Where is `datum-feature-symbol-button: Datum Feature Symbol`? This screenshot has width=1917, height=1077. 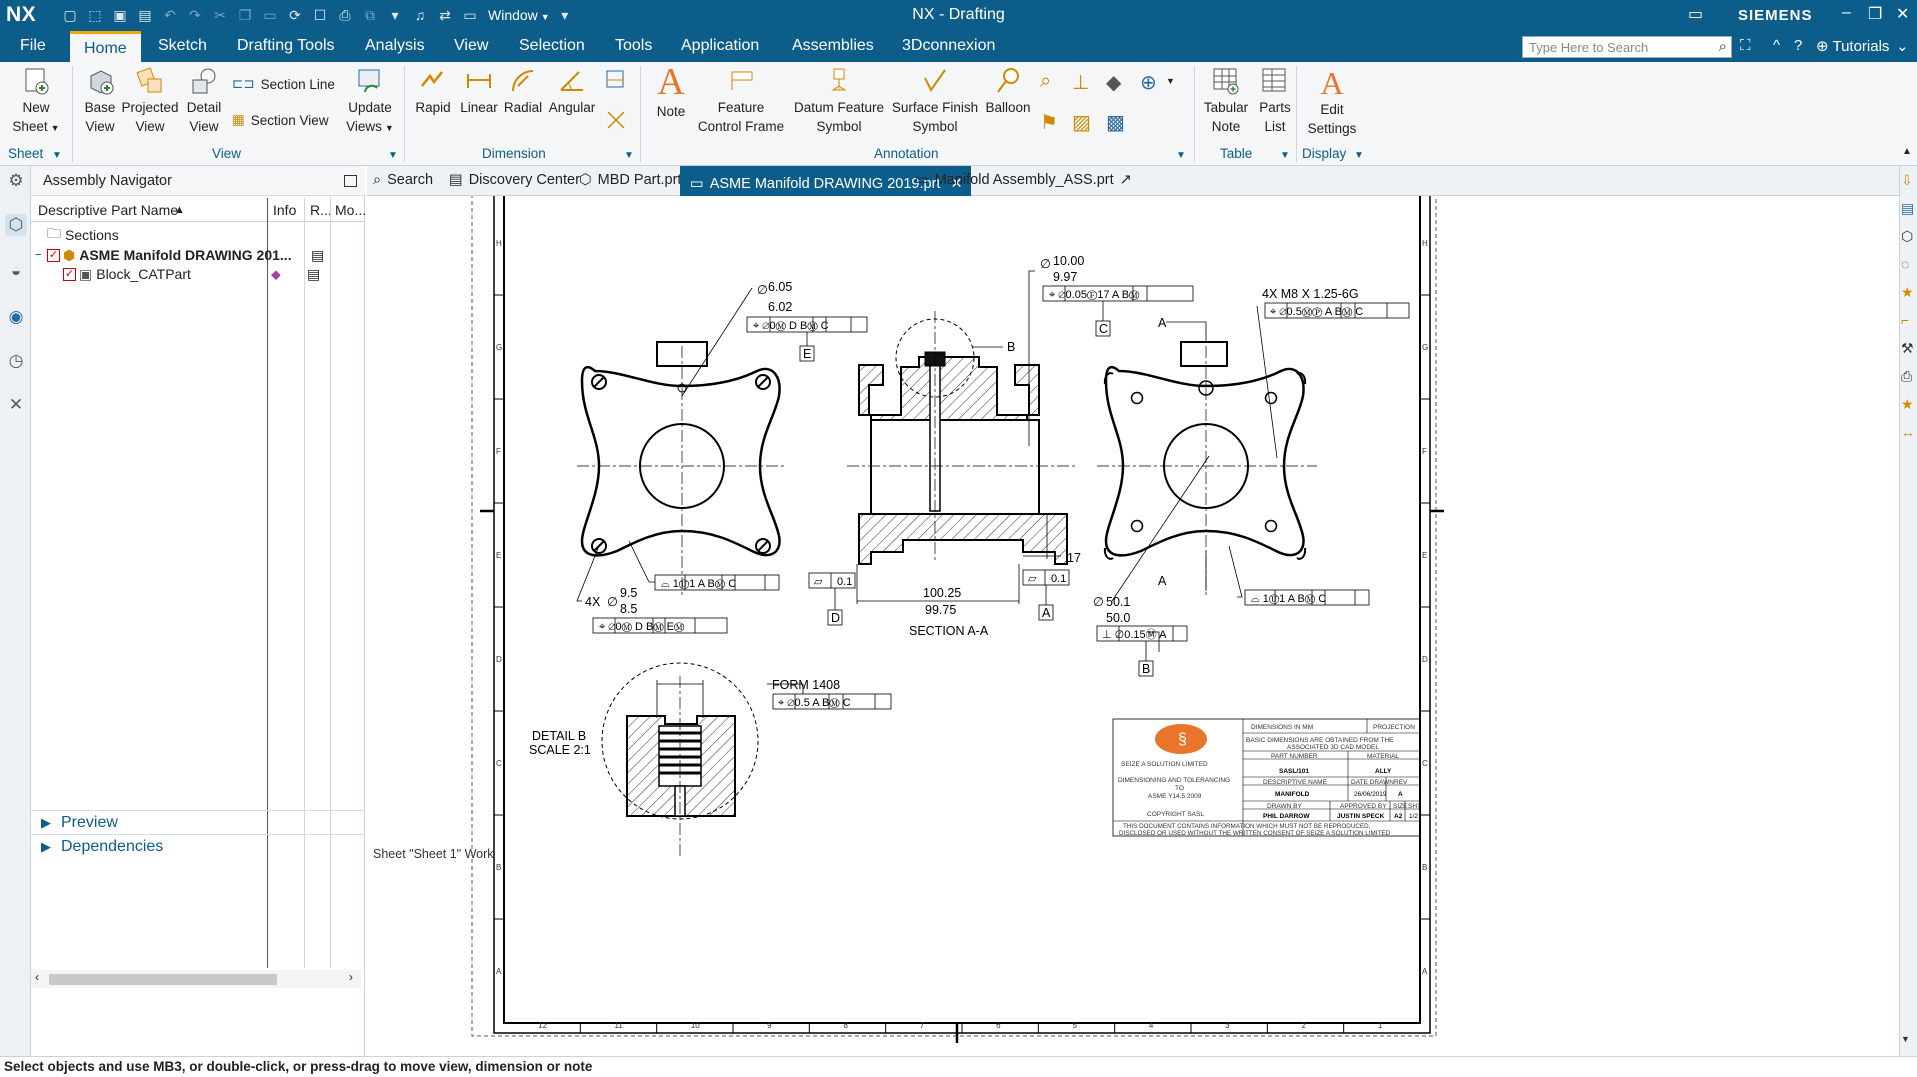 datum-feature-symbol-button: Datum Feature Symbol is located at coordinates (839, 101).